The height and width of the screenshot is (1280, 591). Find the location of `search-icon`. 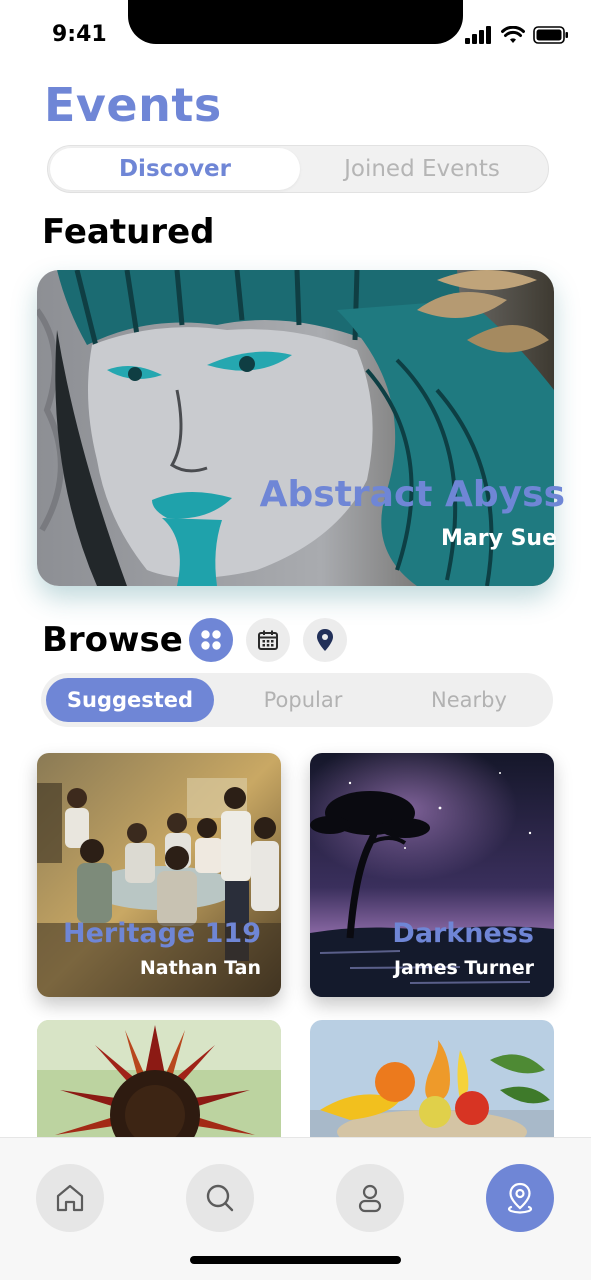

search-icon is located at coordinates (220, 1198).